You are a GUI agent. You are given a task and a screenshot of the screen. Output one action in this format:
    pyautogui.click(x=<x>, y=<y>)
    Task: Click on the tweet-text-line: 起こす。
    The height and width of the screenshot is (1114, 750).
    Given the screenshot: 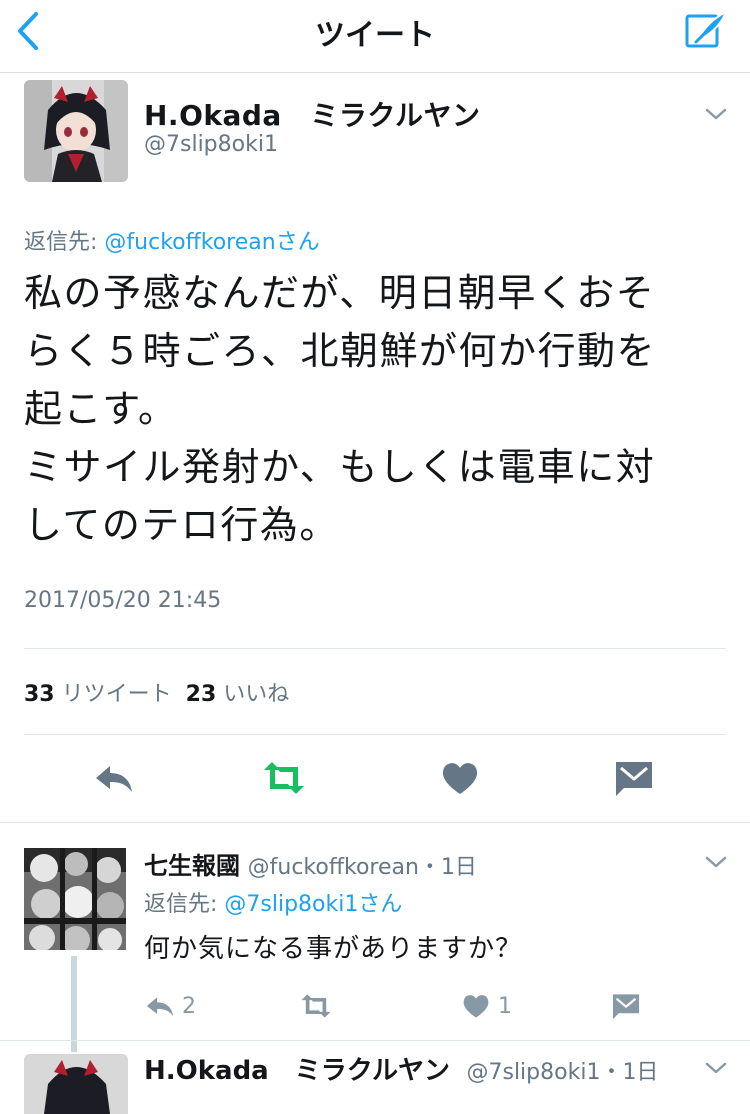 What is the action you would take?
    pyautogui.click(x=101, y=409)
    